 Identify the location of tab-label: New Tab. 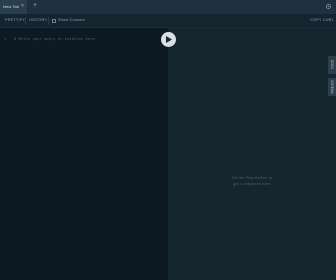
(11, 6).